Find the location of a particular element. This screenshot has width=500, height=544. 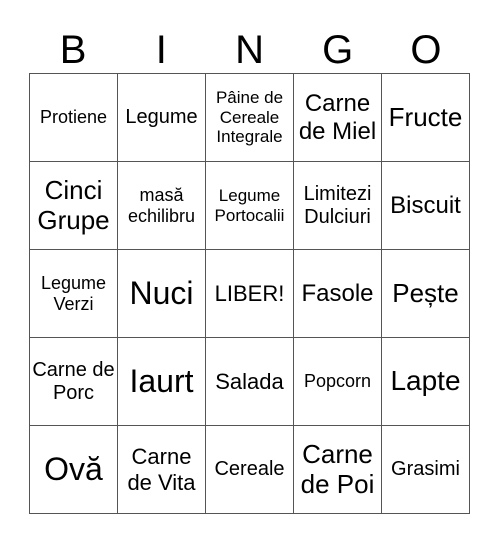

bingo-cell: Pește is located at coordinates (425, 293).